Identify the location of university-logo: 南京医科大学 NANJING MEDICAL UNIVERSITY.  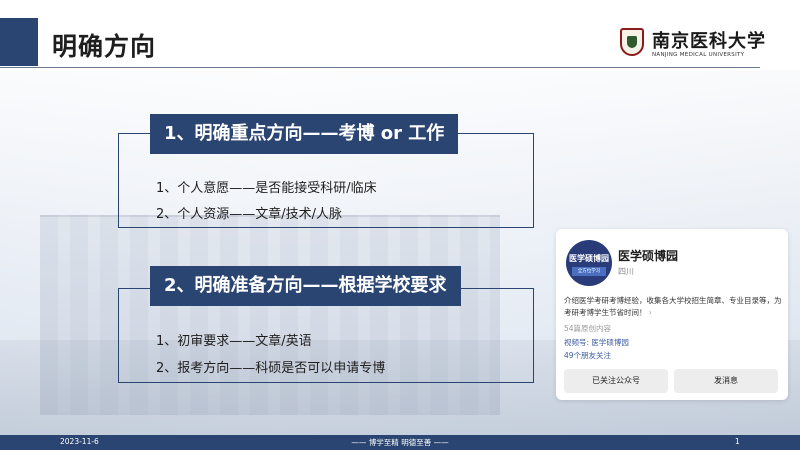
(700, 45).